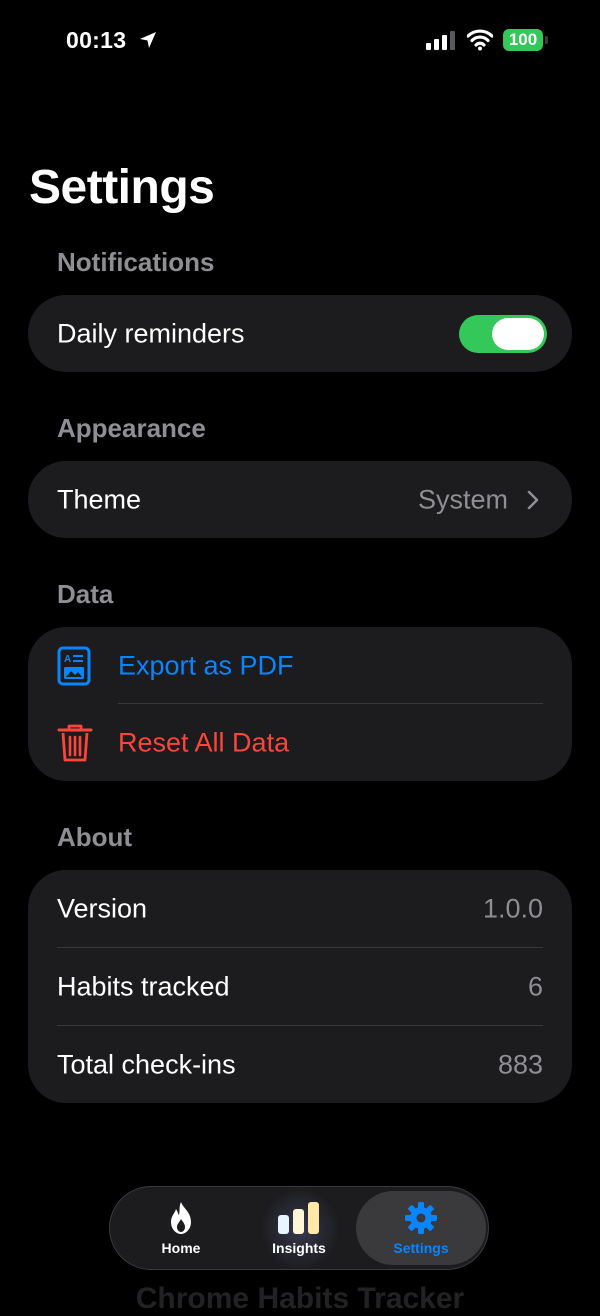  I want to click on total-checkins-row: Total check-ins 883, so click(300, 1064).